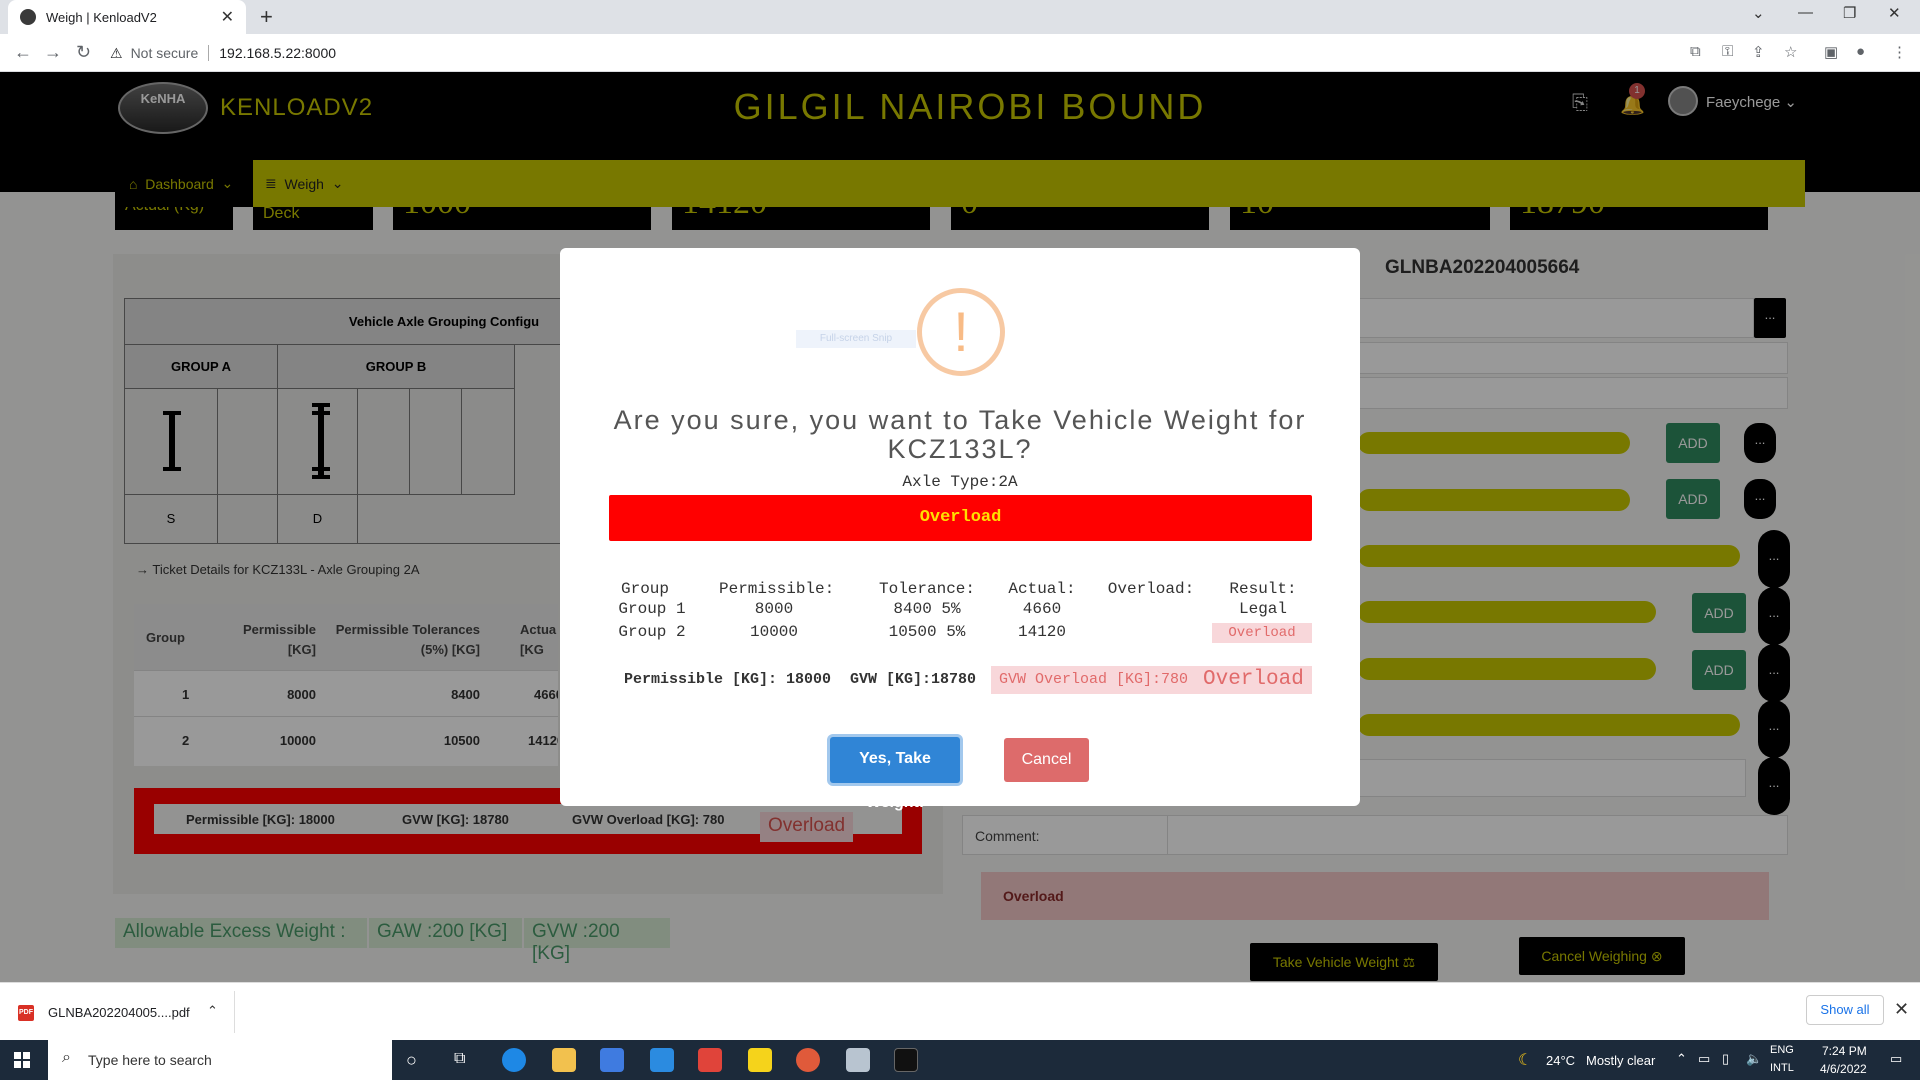  Describe the element at coordinates (858, 1060) in the screenshot. I see `snipping-tool-icon` at that location.